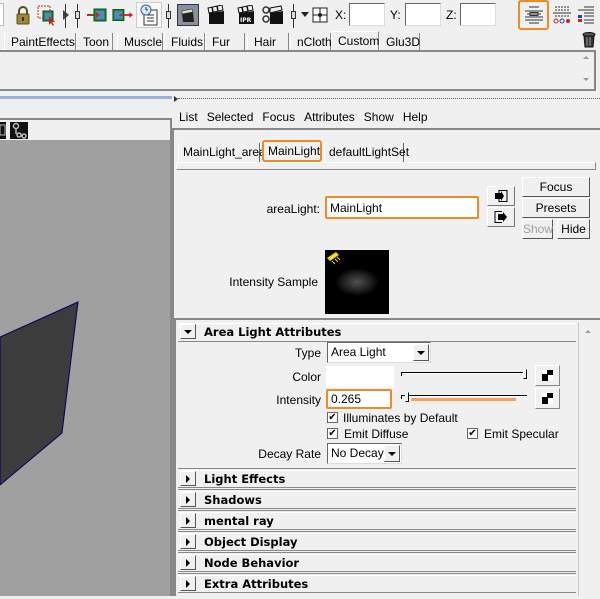 This screenshot has height=599, width=600. What do you see at coordinates (19, 130) in the screenshot?
I see `viewport-isolate-icon` at bounding box center [19, 130].